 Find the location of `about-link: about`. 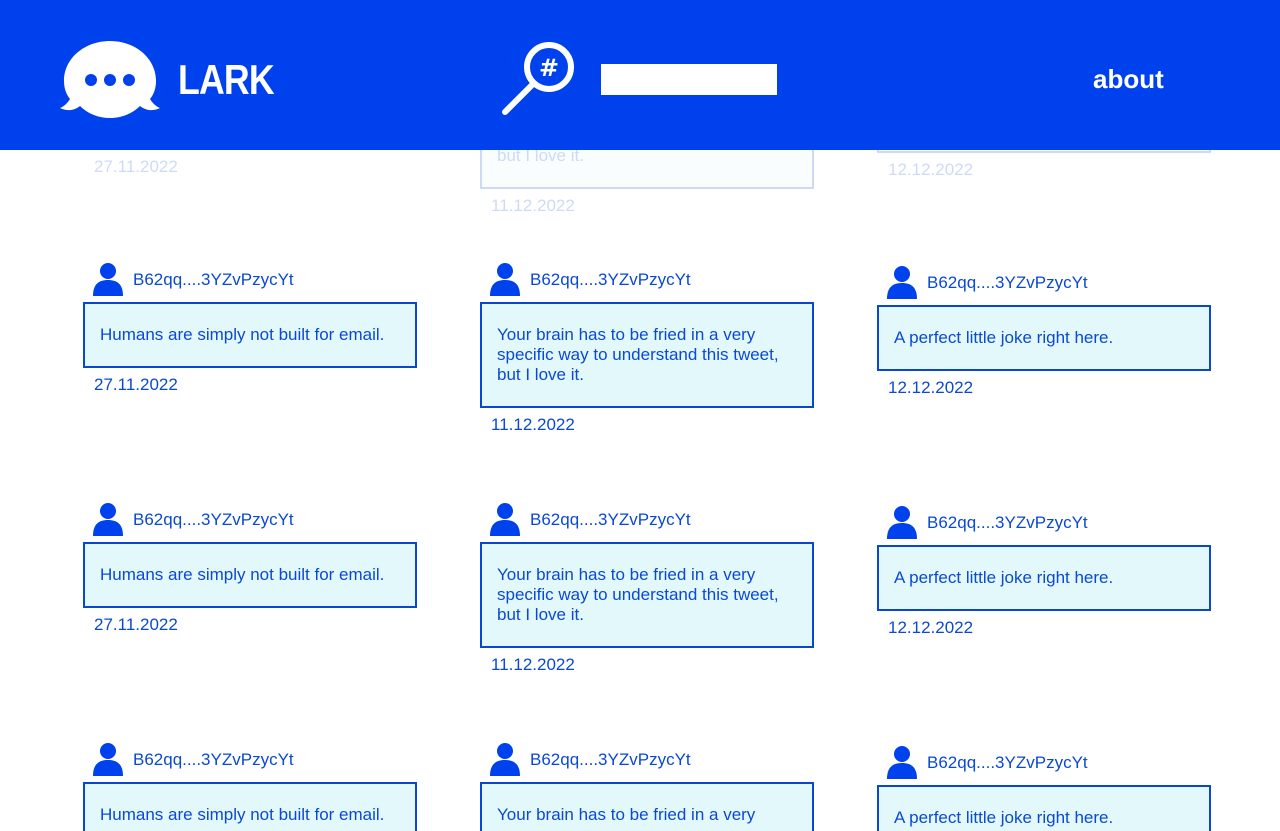

about-link: about is located at coordinates (1128, 79).